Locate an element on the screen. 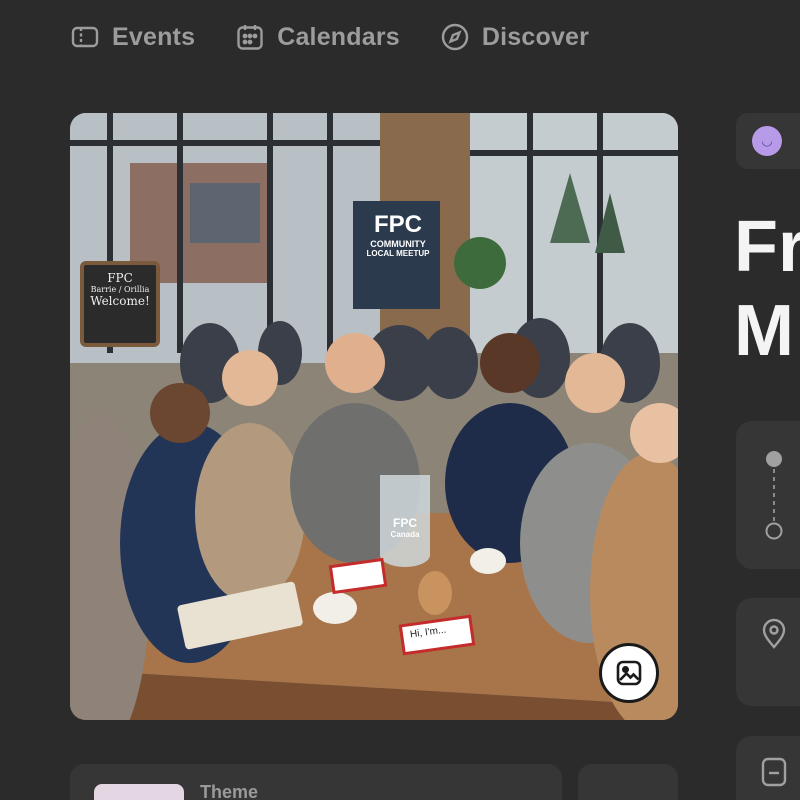  event-title-line1: Fr is located at coordinates (767, 247).